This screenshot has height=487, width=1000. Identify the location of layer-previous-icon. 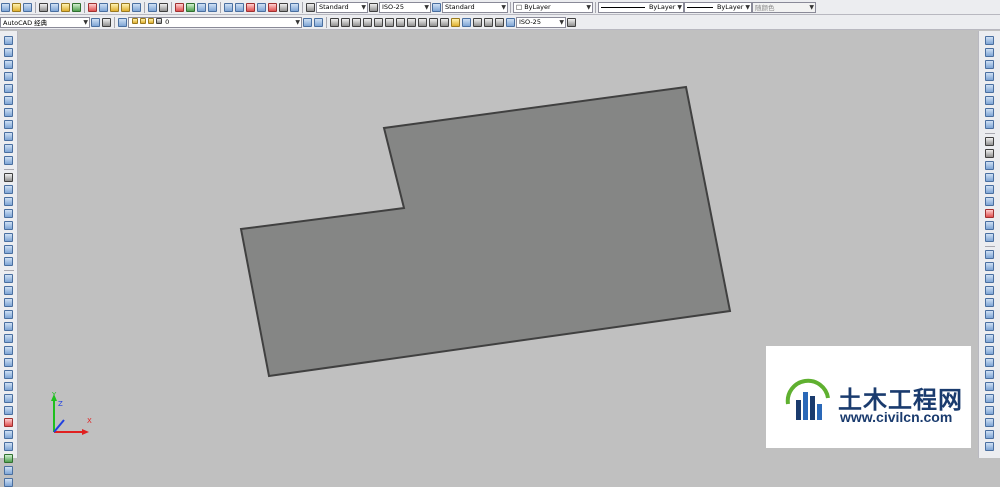
(318, 22).